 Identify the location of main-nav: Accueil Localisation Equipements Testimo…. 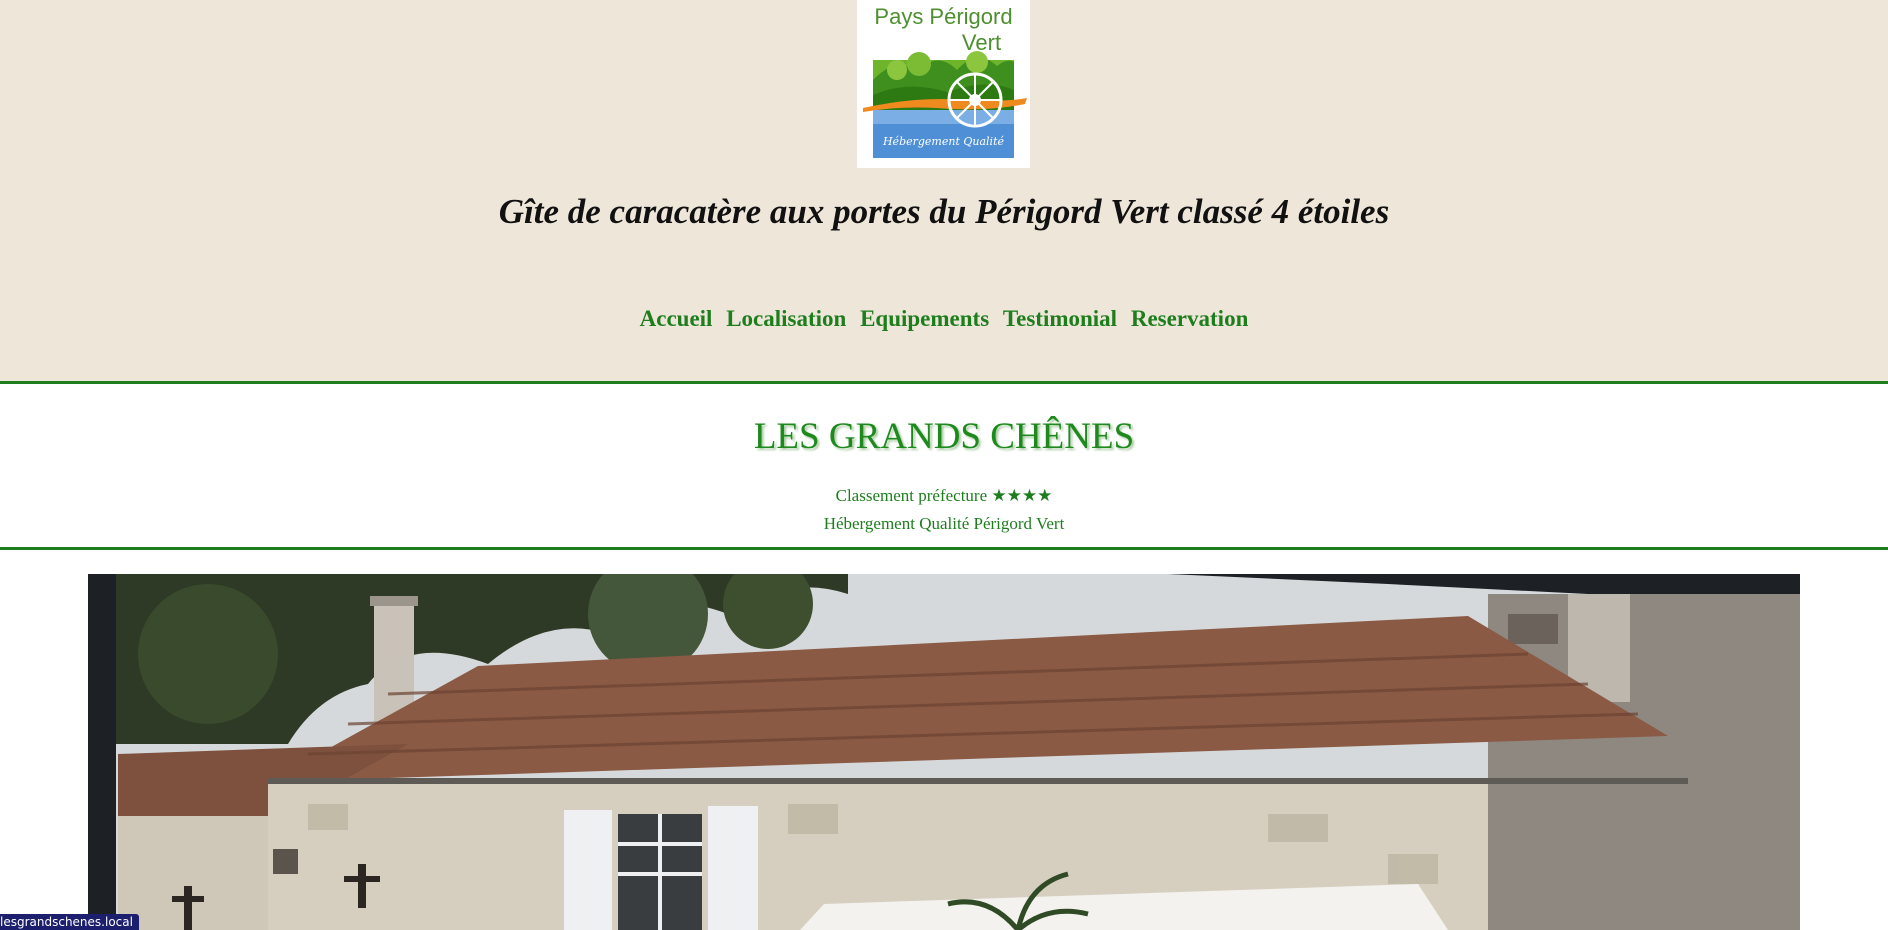
(944, 319).